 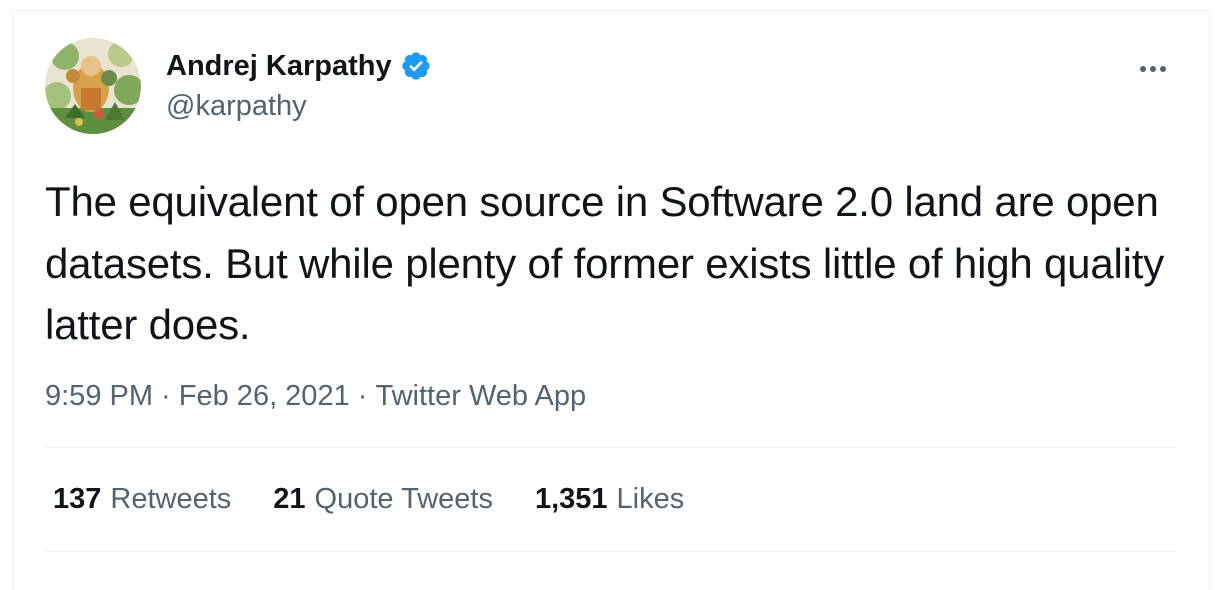 What do you see at coordinates (415, 66) in the screenshot?
I see `verified-badge-icon` at bounding box center [415, 66].